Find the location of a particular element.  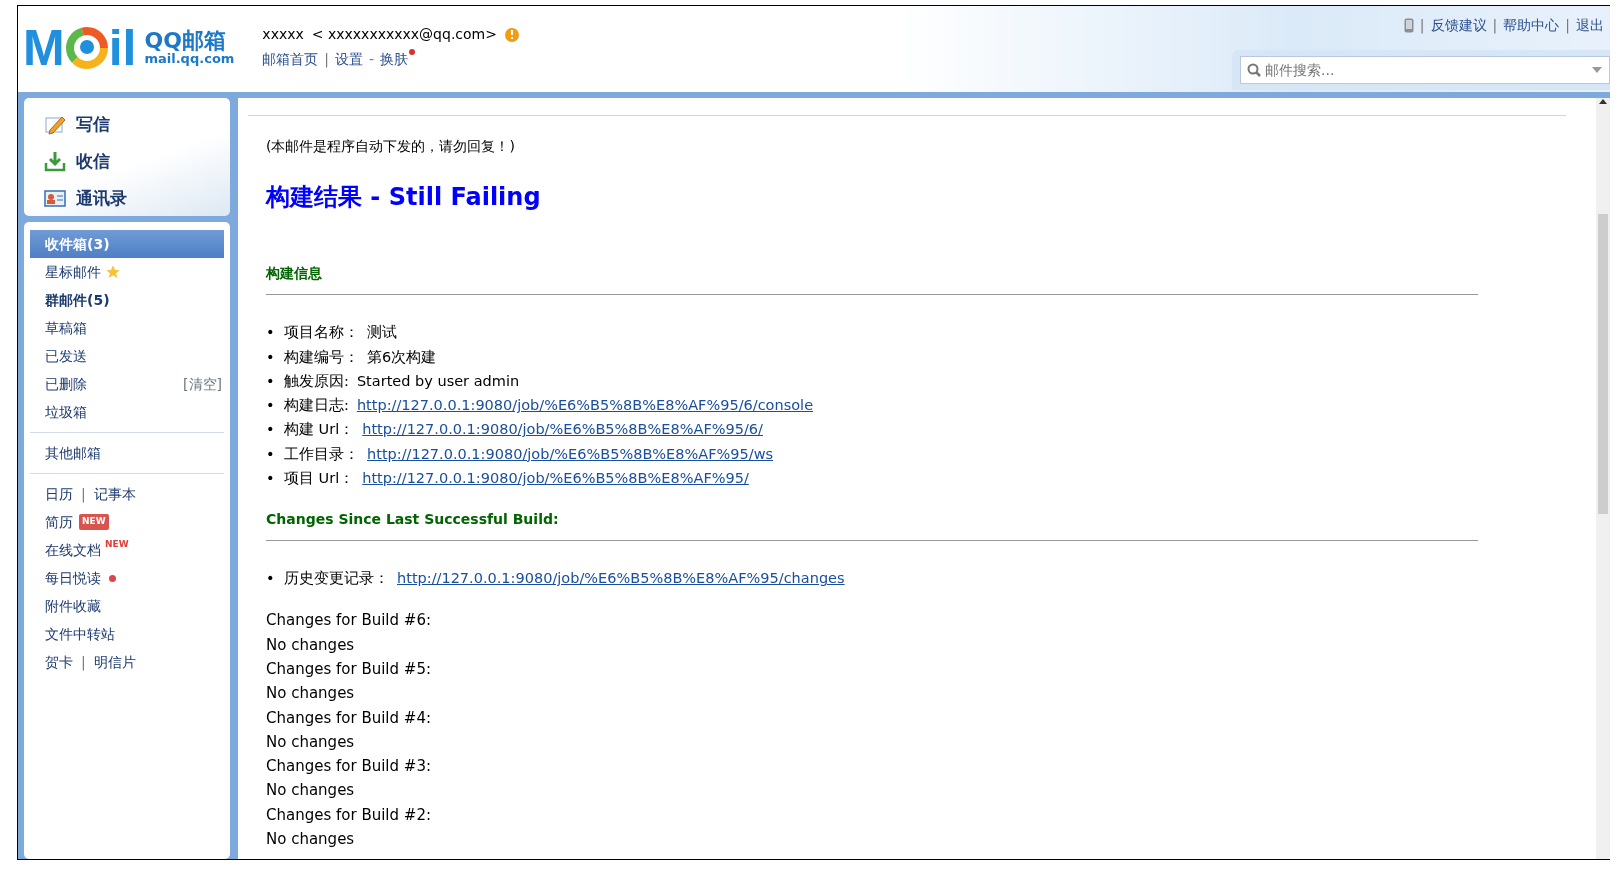

folder-item: 群邮件(5) is located at coordinates (127, 300).